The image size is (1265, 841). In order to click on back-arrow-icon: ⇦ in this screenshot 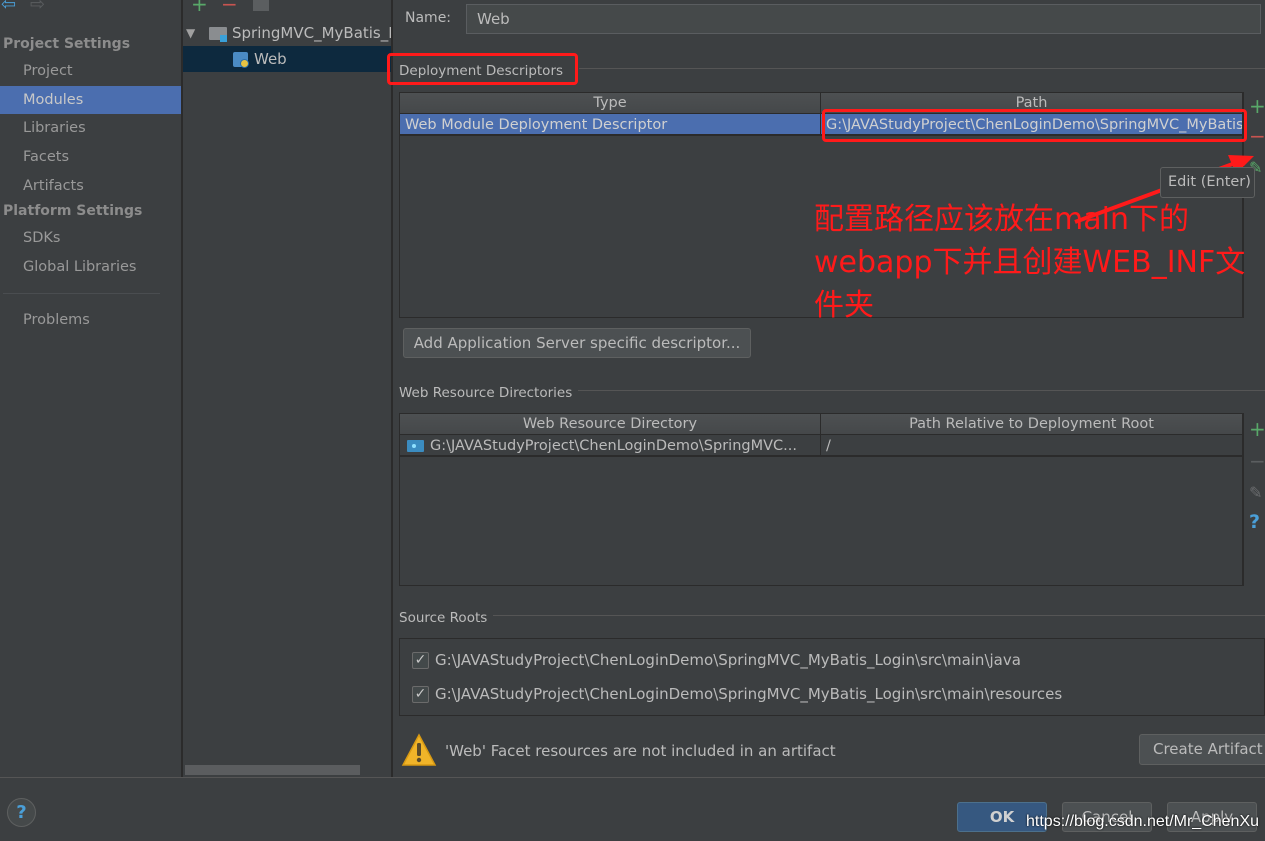, I will do `click(8, 7)`.